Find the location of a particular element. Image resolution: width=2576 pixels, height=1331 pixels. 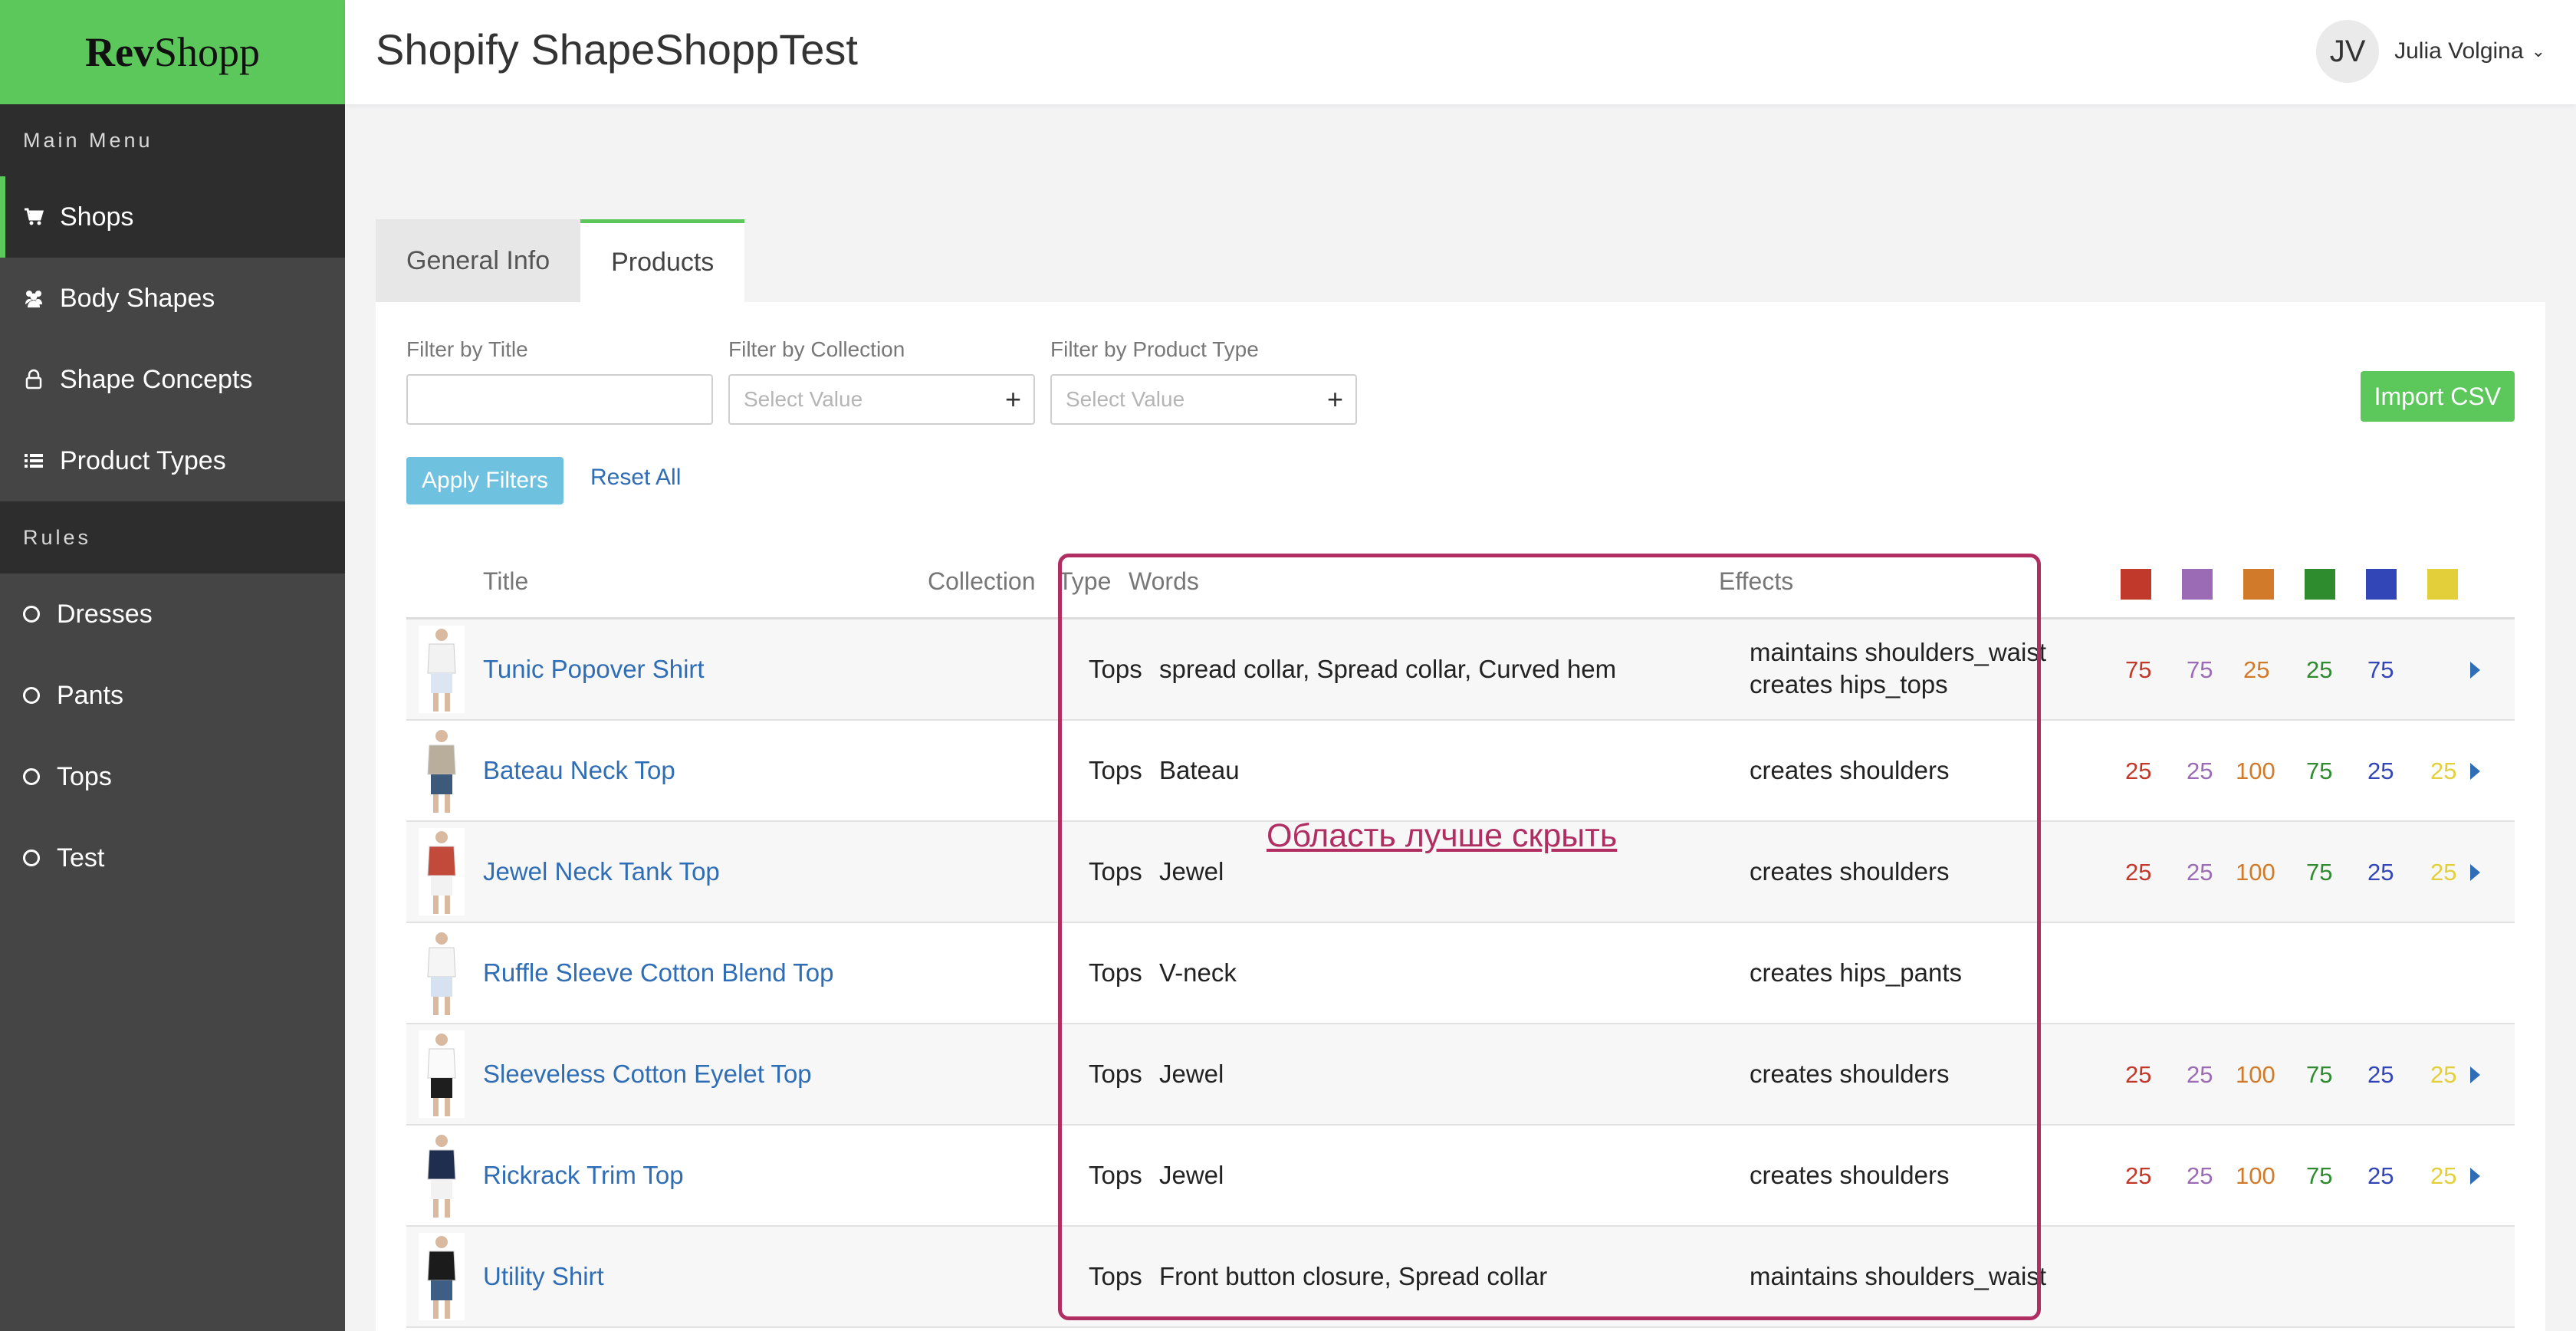

apply-filters-button: Apply Filters is located at coordinates (485, 480).